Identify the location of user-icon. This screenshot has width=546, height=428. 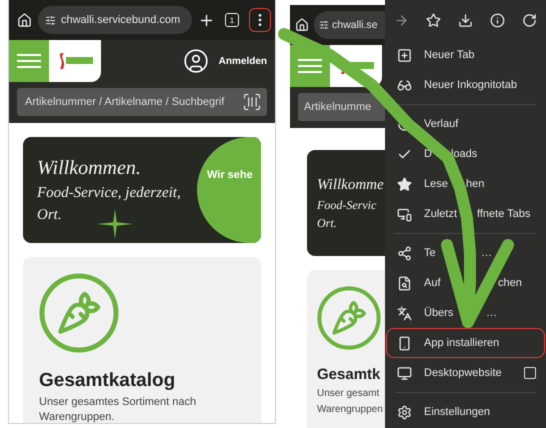
(195, 61).